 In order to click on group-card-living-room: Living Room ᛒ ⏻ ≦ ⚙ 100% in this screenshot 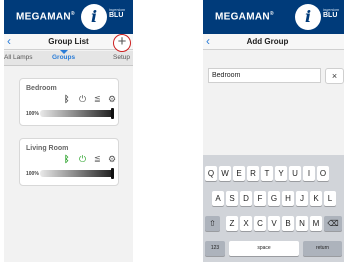, I will do `click(69, 162)`.